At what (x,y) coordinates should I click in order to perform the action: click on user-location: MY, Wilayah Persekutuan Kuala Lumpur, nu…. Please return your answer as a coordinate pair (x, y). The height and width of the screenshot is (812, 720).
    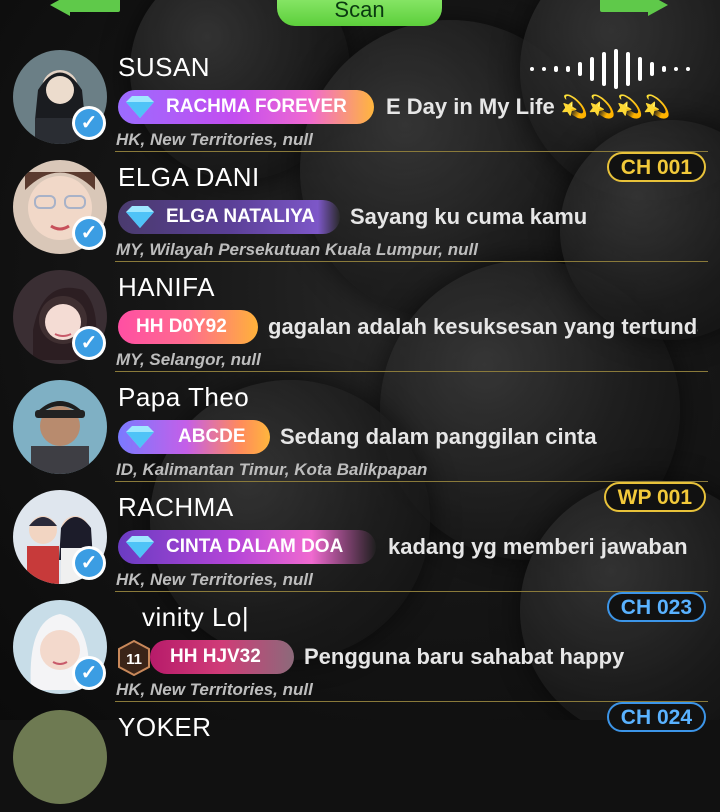
    Looking at the image, I should click on (297, 249).